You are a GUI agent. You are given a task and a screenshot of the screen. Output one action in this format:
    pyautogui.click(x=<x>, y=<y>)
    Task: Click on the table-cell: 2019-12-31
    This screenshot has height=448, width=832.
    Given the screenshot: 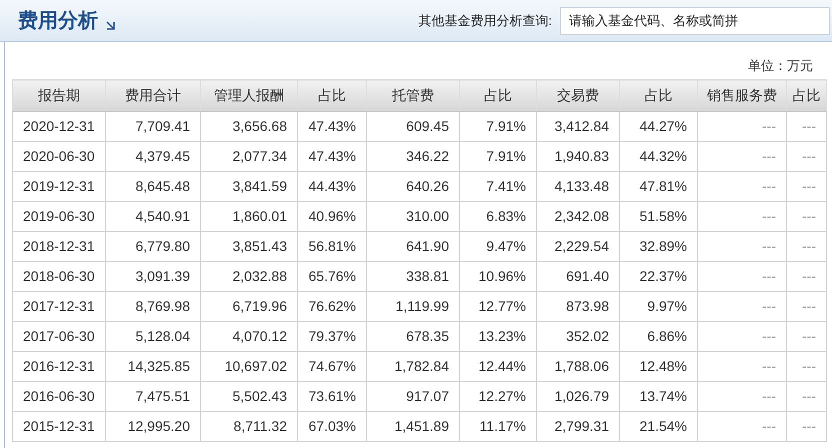 What is the action you would take?
    pyautogui.click(x=59, y=187)
    